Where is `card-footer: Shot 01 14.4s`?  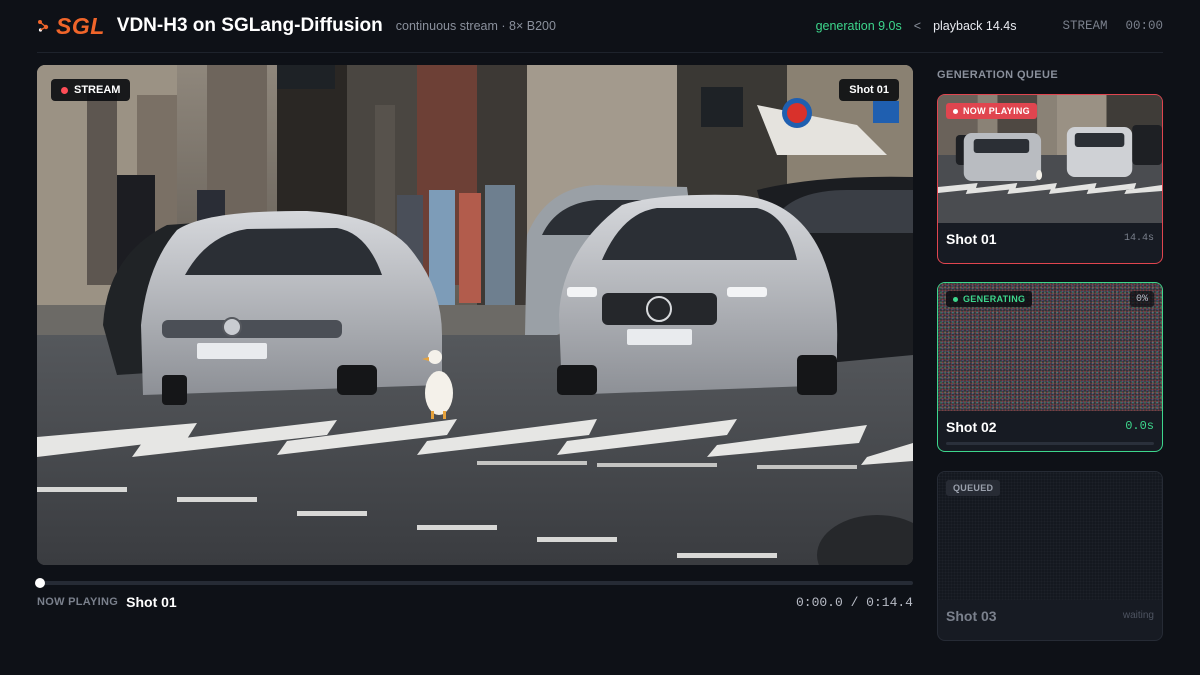
card-footer: Shot 01 14.4s is located at coordinates (1050, 242).